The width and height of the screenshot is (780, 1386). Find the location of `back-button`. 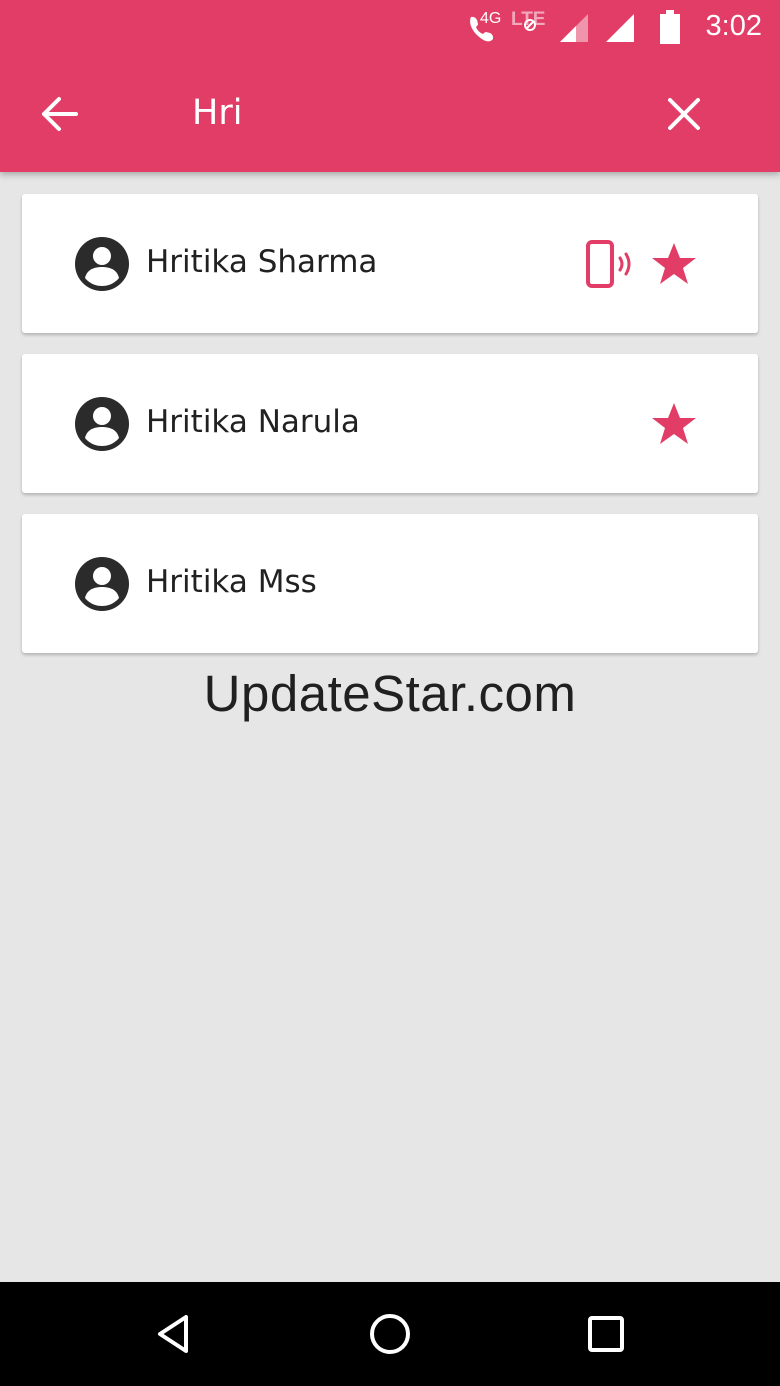

back-button is located at coordinates (60, 114).